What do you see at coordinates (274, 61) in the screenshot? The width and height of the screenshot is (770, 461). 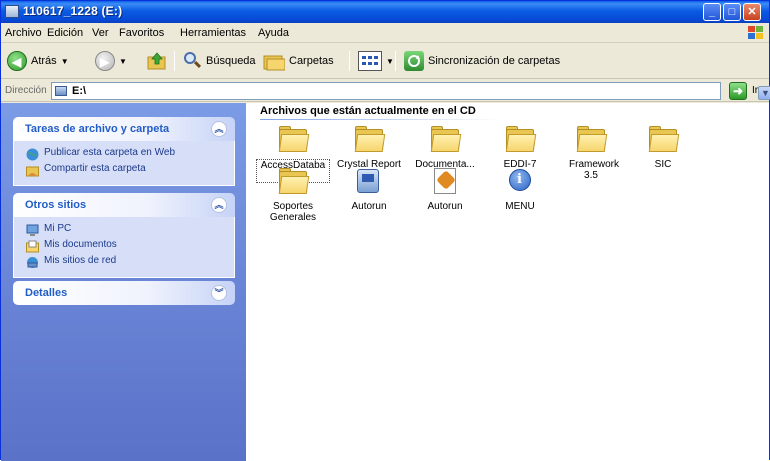 I see `folders-icon` at bounding box center [274, 61].